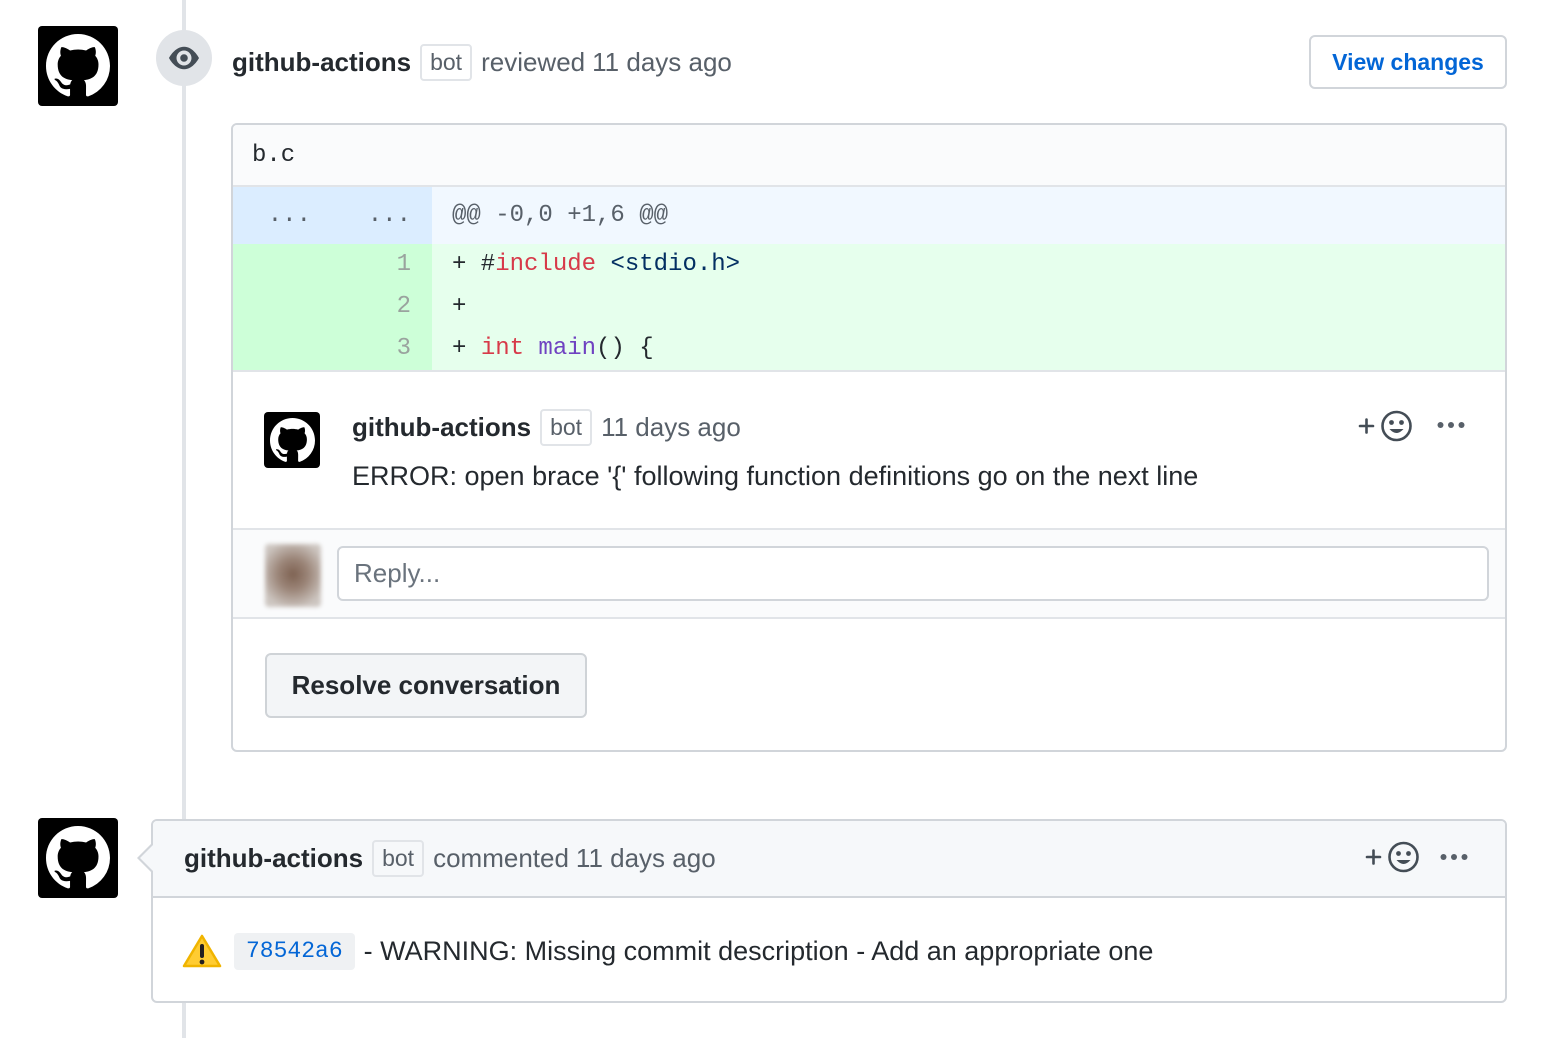 The width and height of the screenshot is (1552, 1038). I want to click on commenter-avatar, so click(78, 858).